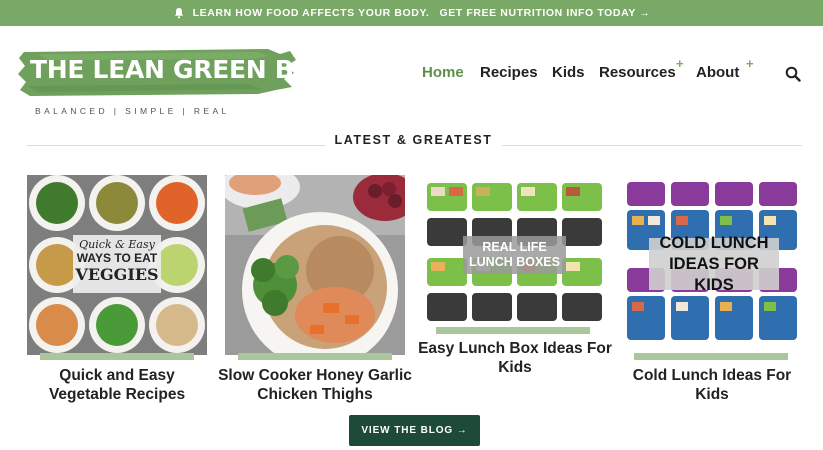 The height and width of the screenshot is (450, 823). Describe the element at coordinates (717, 72) in the screenshot. I see `nav-about: About` at that location.